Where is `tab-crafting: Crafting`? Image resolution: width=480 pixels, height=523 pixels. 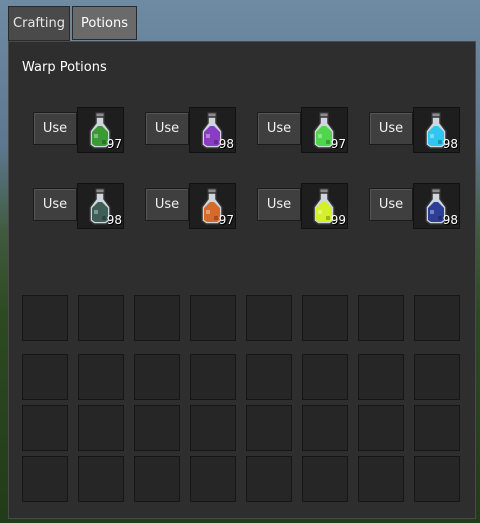
tab-crafting: Crafting is located at coordinates (39, 23).